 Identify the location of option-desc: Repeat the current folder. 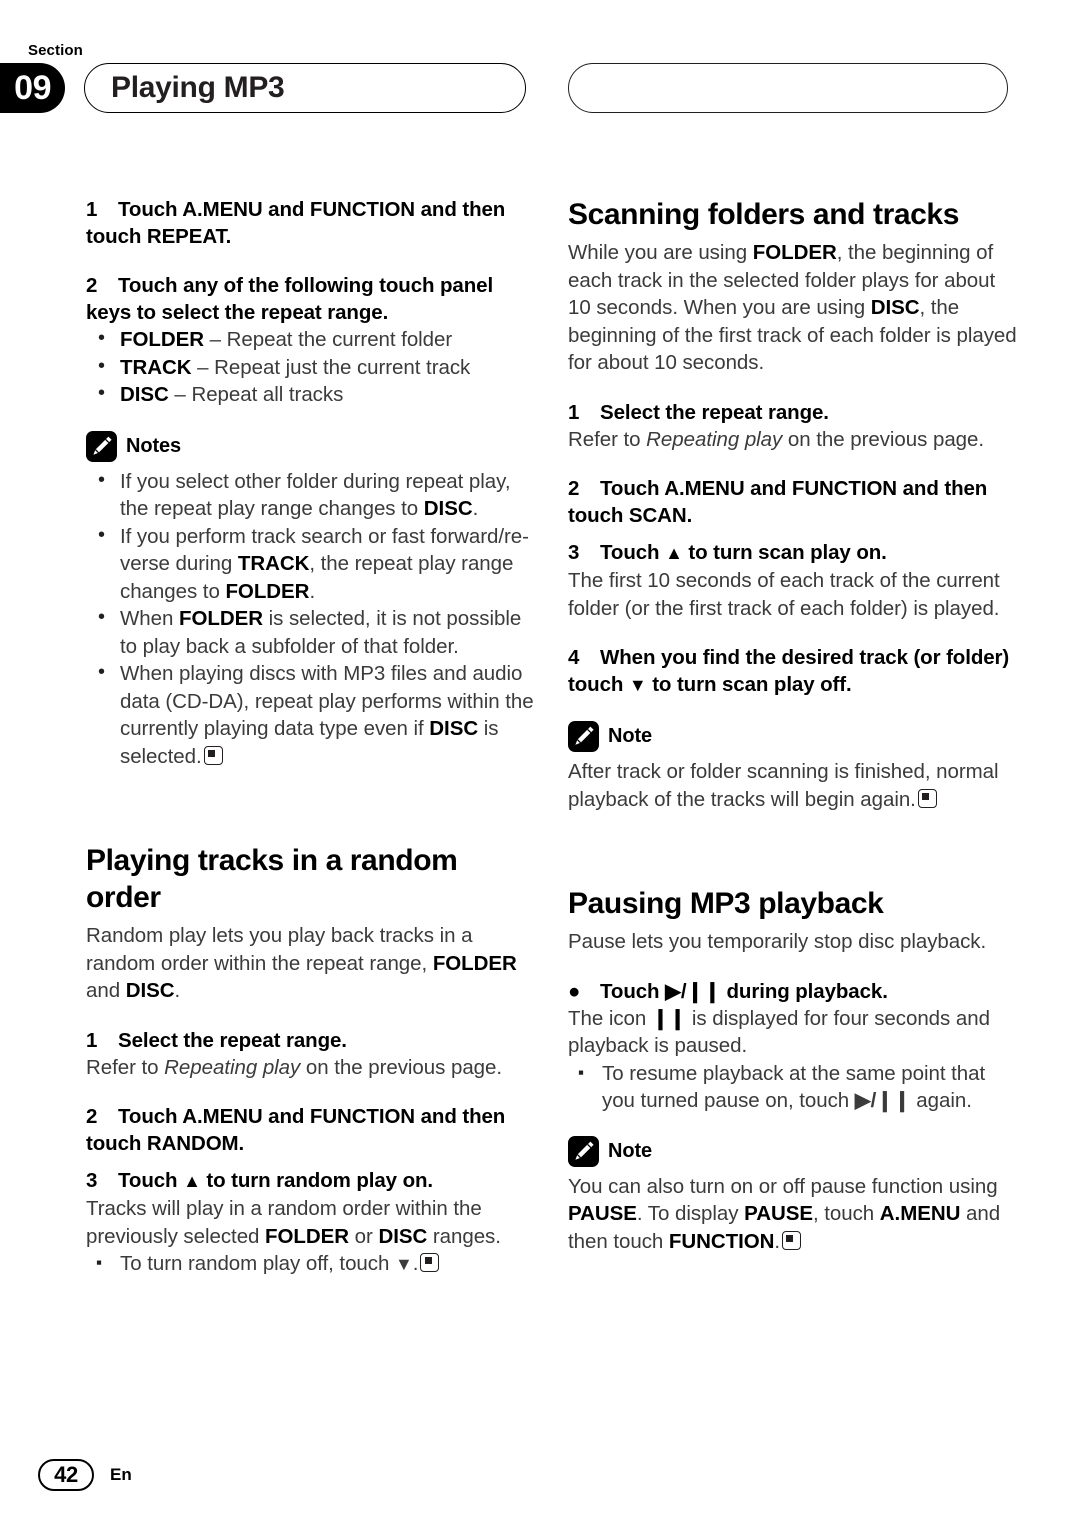
(339, 339).